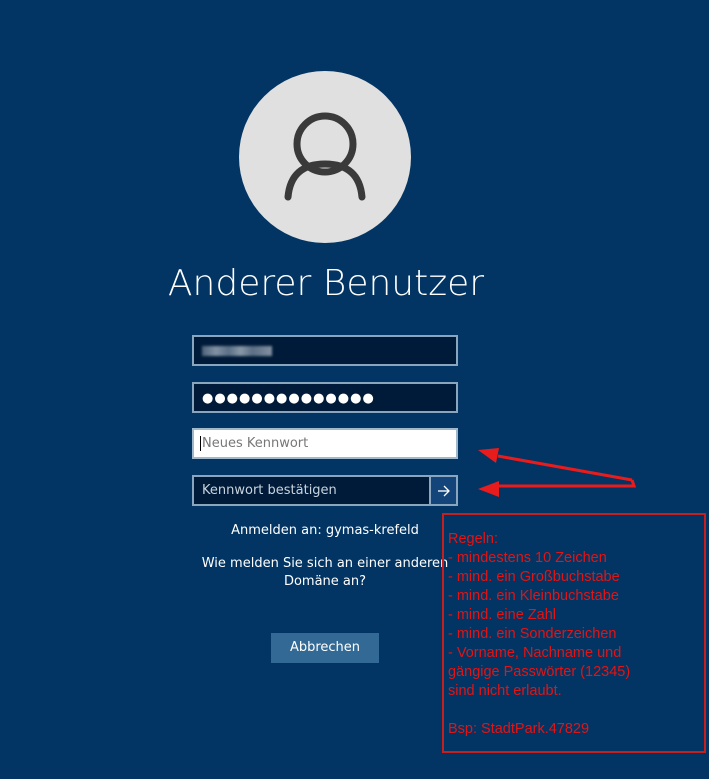 The height and width of the screenshot is (779, 709). What do you see at coordinates (534, 577) in the screenshot?
I see `rules-line: - mind. ein Großbuchstabe` at bounding box center [534, 577].